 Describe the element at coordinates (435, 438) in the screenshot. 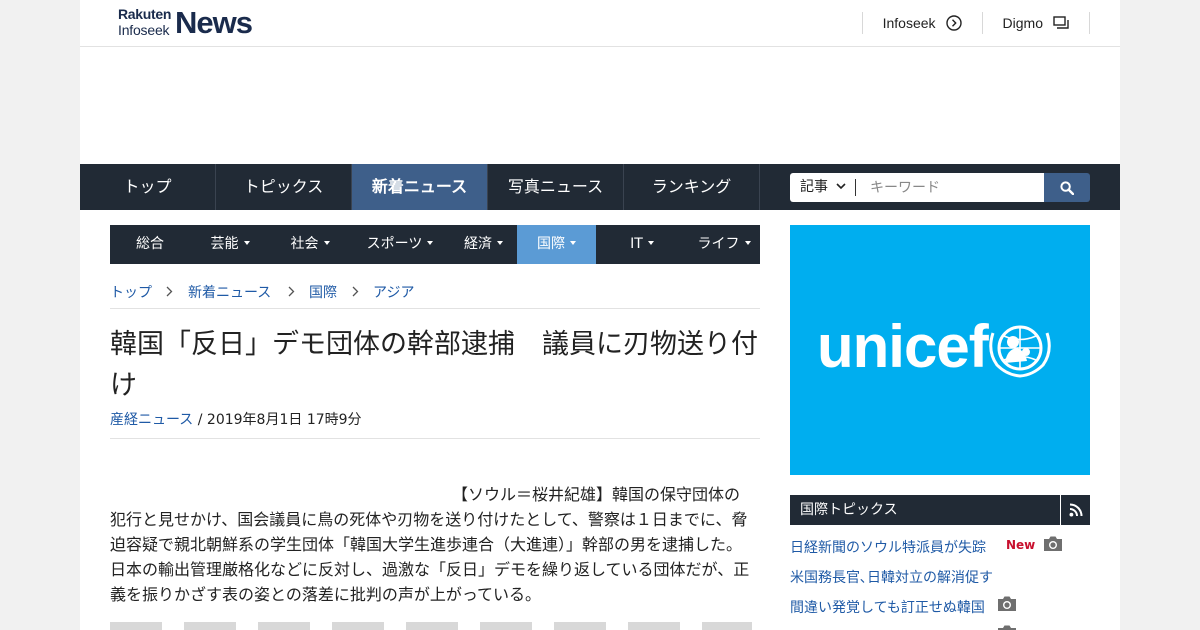

I see `divider` at that location.